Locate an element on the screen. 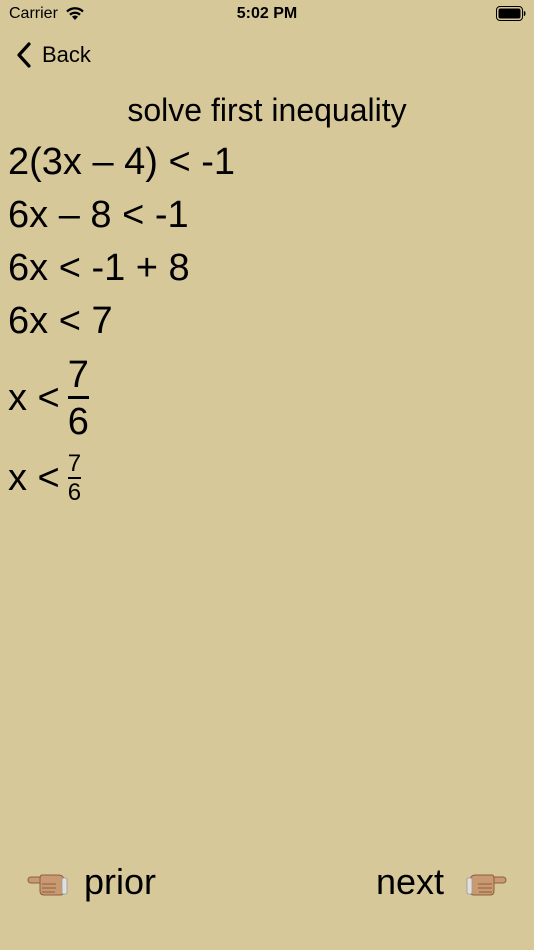 Image resolution: width=534 pixels, height=950 pixels. step-line: 6x < 7 is located at coordinates (60, 321).